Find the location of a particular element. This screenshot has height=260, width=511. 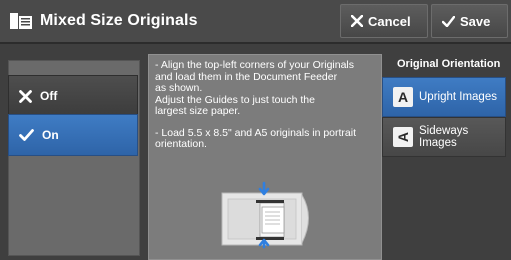

upright-images-button: A Upright Images is located at coordinates (444, 97).